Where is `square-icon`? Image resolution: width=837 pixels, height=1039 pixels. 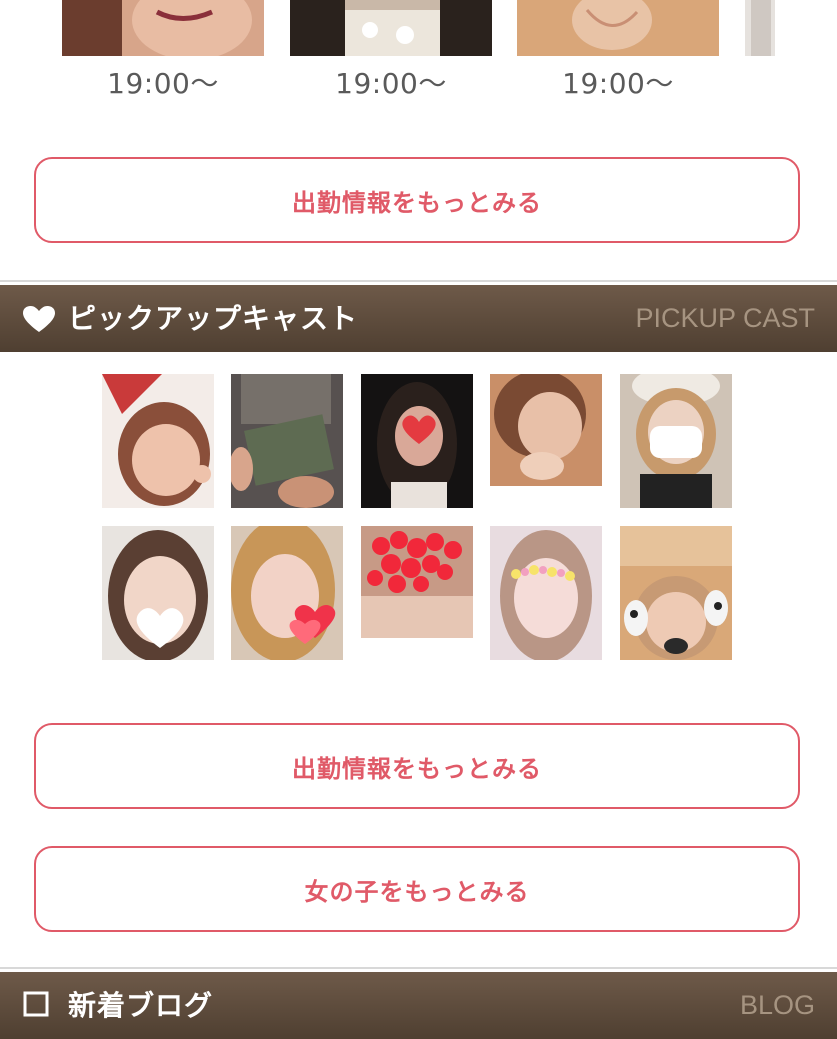
square-icon is located at coordinates (36, 1006).